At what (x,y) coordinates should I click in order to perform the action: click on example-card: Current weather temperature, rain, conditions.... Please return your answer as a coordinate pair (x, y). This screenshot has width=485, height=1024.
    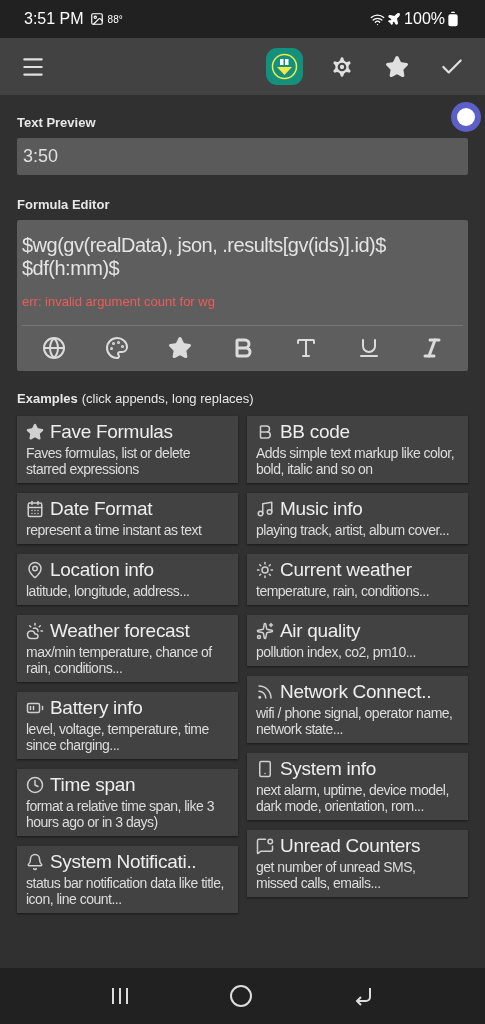
    Looking at the image, I should click on (357, 579).